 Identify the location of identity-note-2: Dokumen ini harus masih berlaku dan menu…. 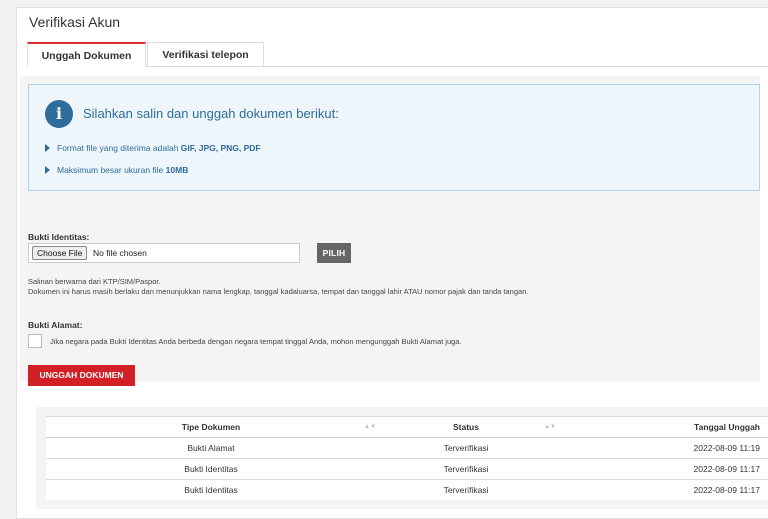
(278, 291).